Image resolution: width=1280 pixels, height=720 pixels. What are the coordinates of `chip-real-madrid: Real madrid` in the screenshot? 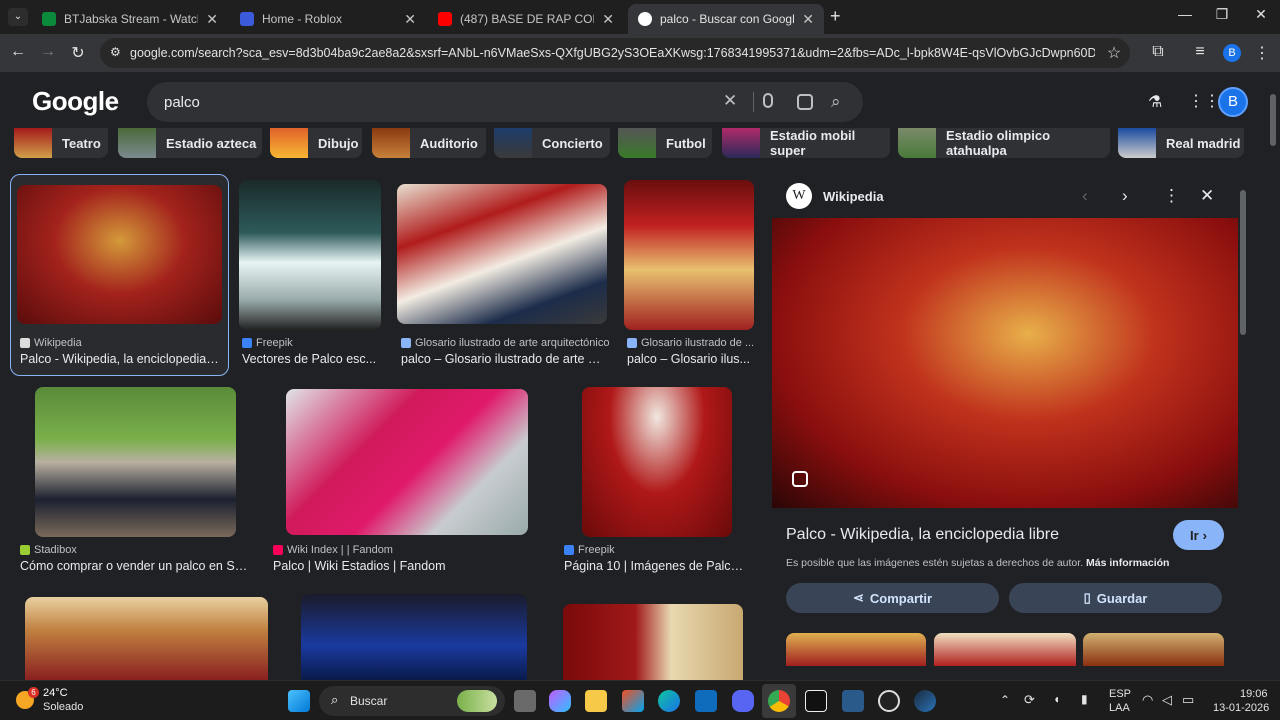 It's located at (1181, 143).